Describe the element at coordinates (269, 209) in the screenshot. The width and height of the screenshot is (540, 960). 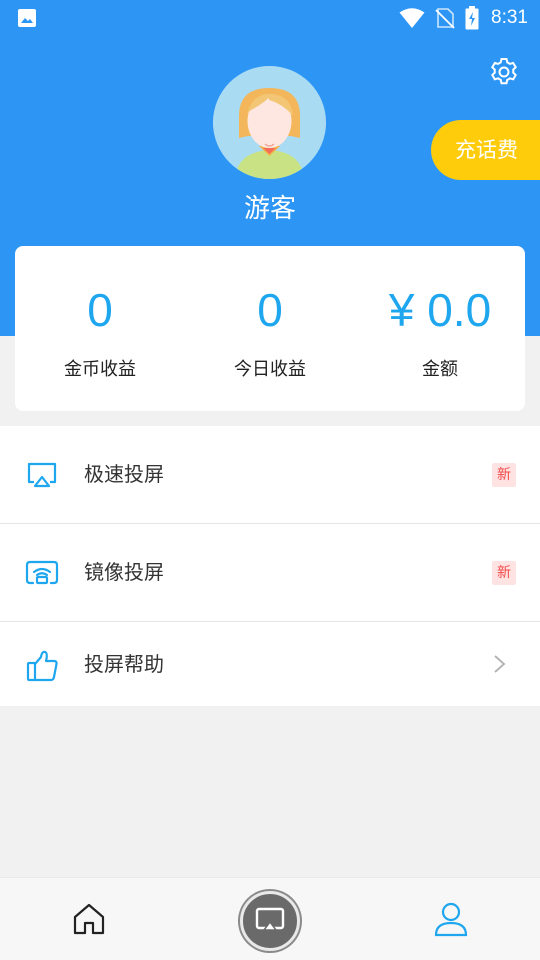
I see `username: 游客` at that location.